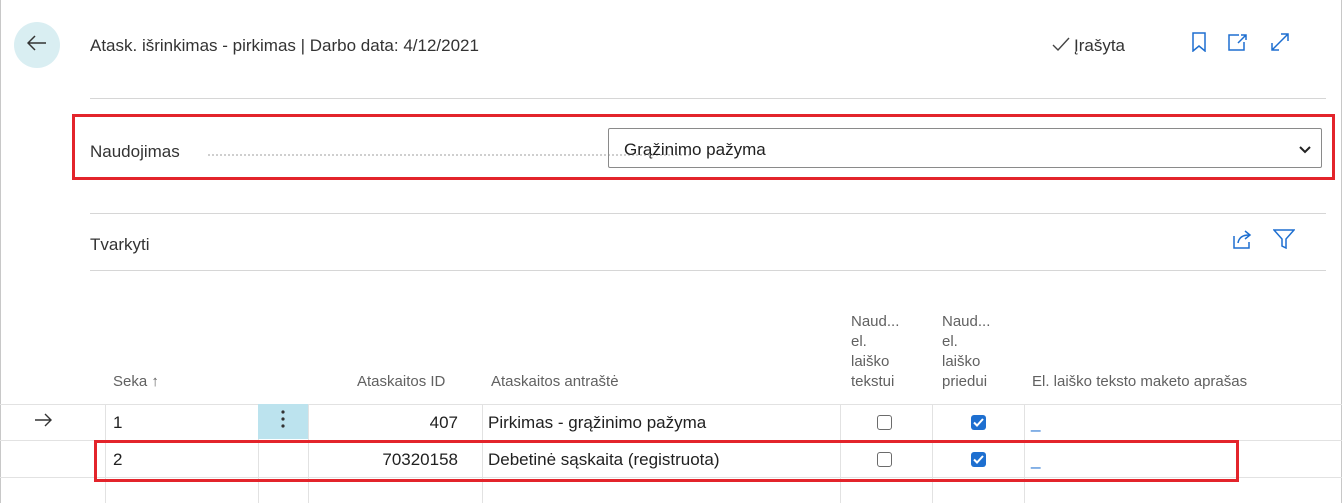 This screenshot has width=1342, height=503. Describe the element at coordinates (1305, 151) in the screenshot. I see `chevron-down-icon` at that location.